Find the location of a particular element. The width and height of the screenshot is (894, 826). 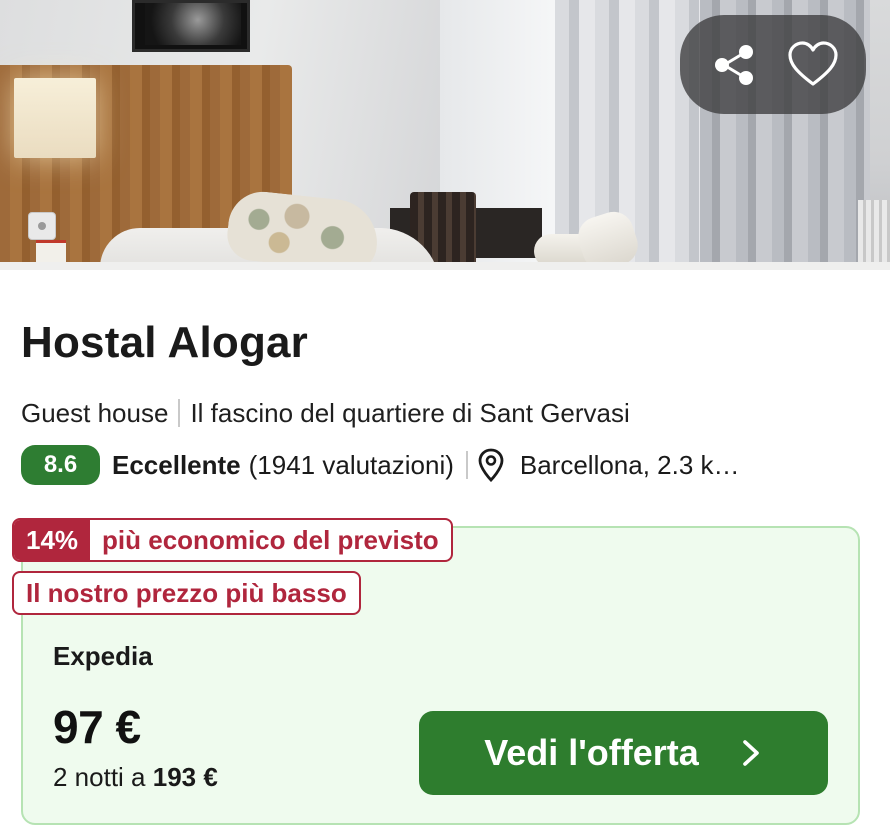

total-amount: 193 € is located at coordinates (185, 777).